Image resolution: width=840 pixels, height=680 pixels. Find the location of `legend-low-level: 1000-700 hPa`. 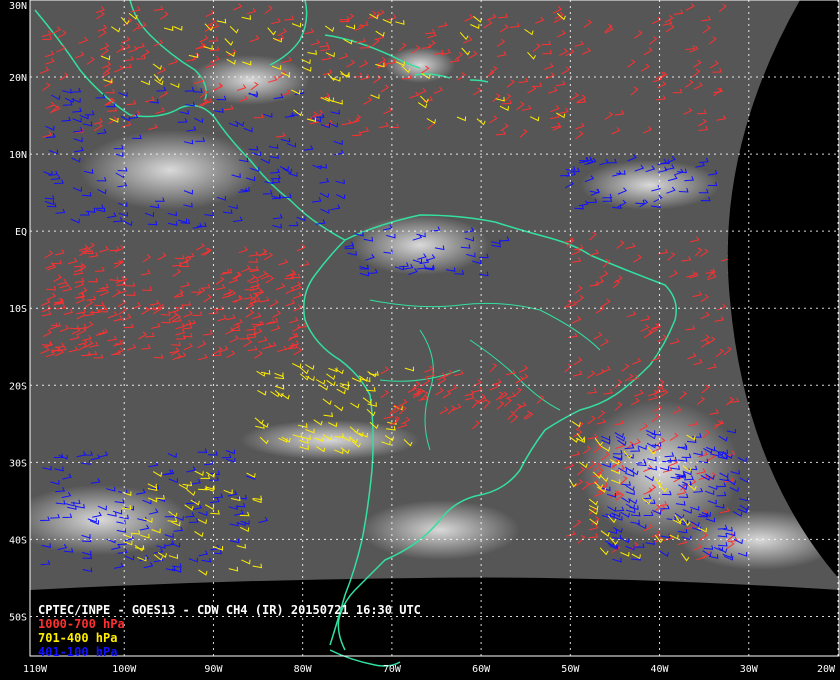

legend-low-level: 1000-700 hPa is located at coordinates (81, 624).